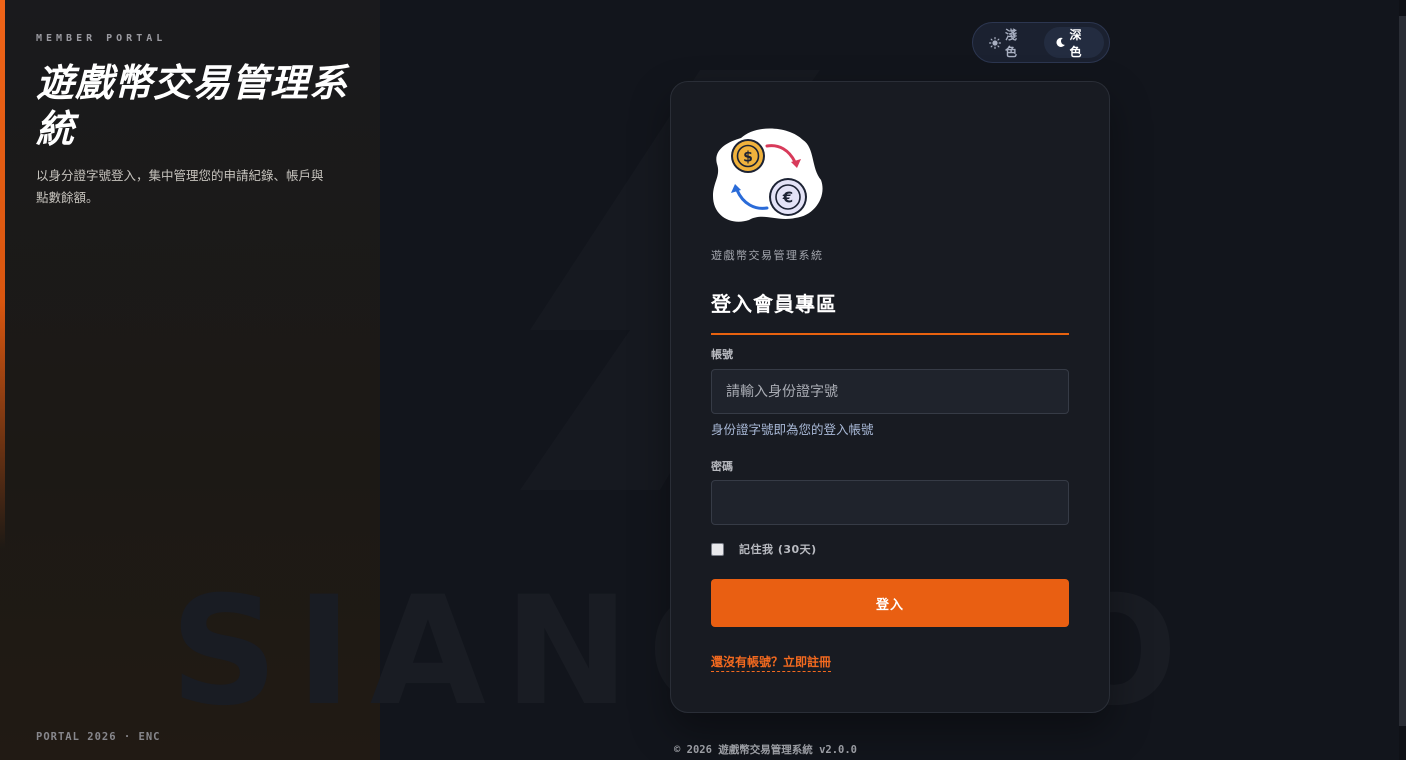  Describe the element at coordinates (774, 304) in the screenshot. I see `card-heading: 登入會員專區` at that location.